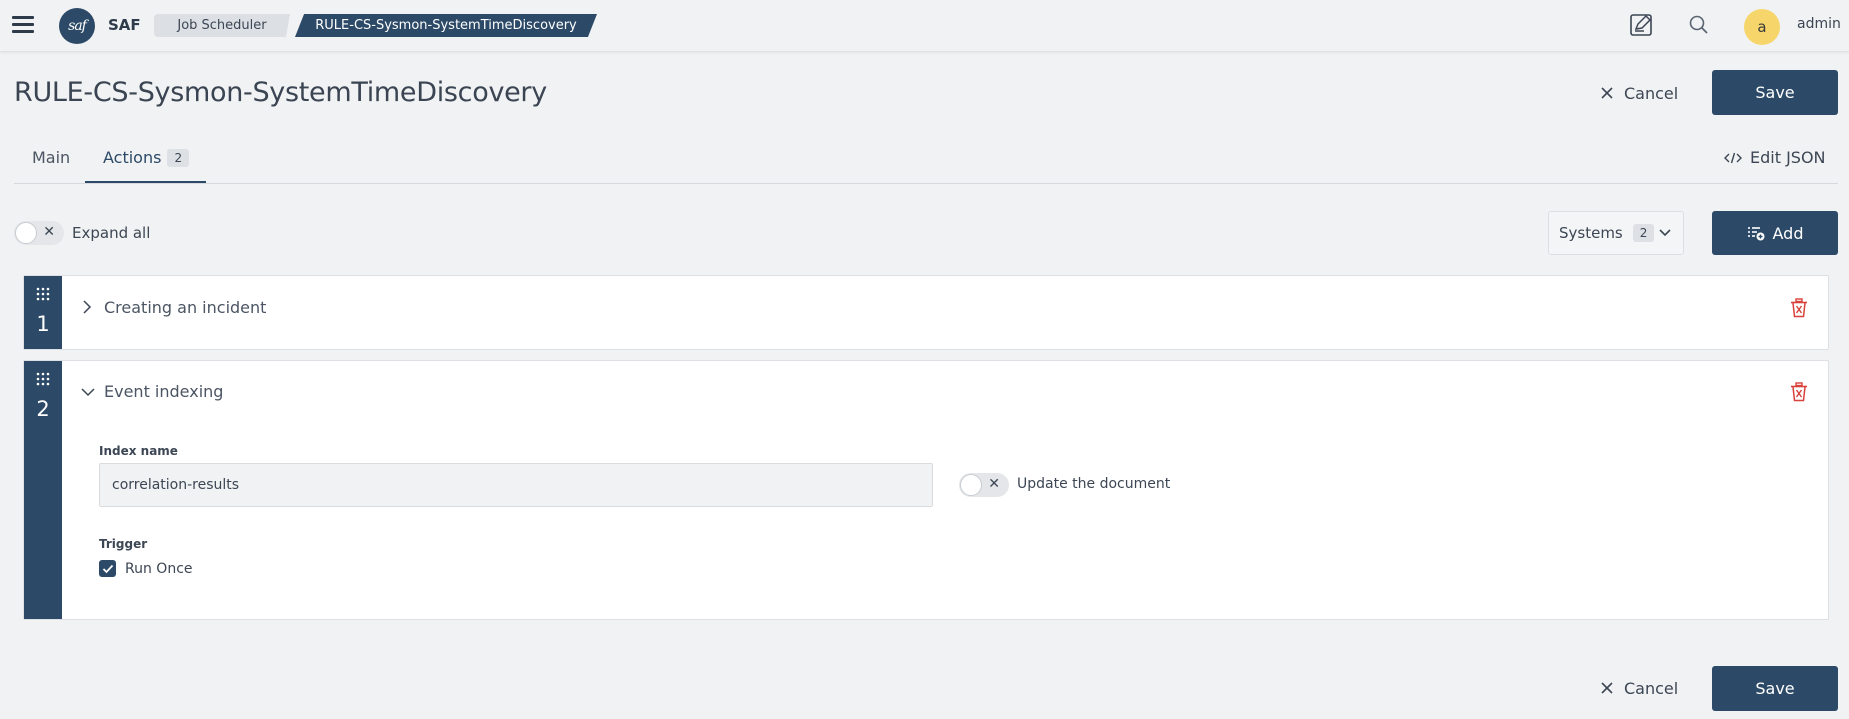  Describe the element at coordinates (1094, 484) in the screenshot. I see `update-document-label: Update the document` at that location.